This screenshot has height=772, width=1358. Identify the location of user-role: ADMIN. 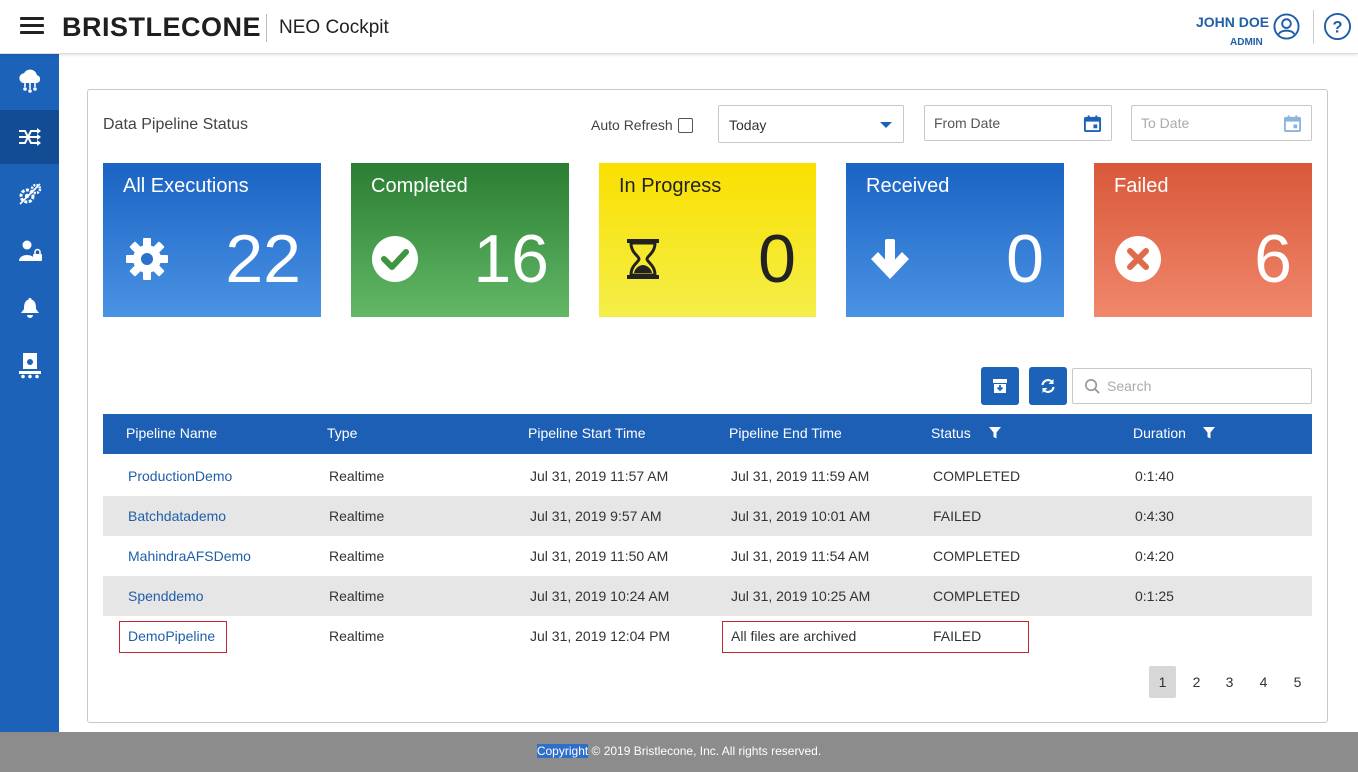
(1246, 42).